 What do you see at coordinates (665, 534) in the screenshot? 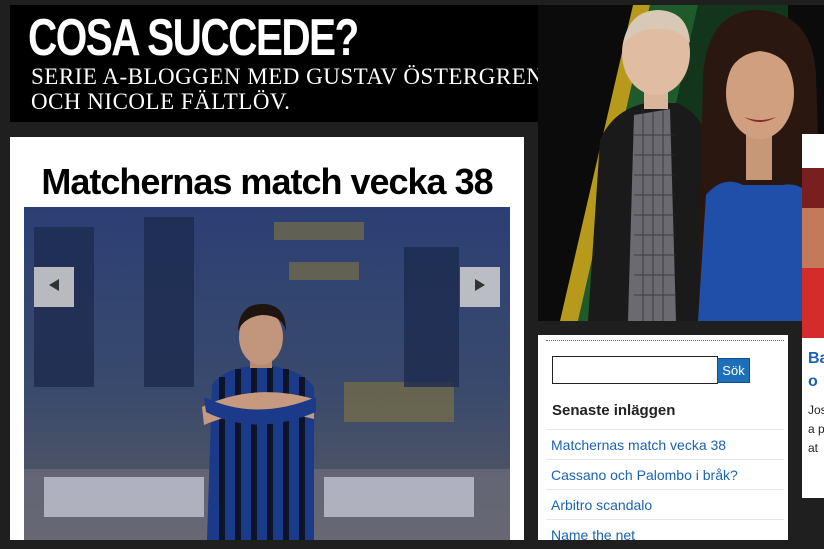
I see `list-item: Name the net` at bounding box center [665, 534].